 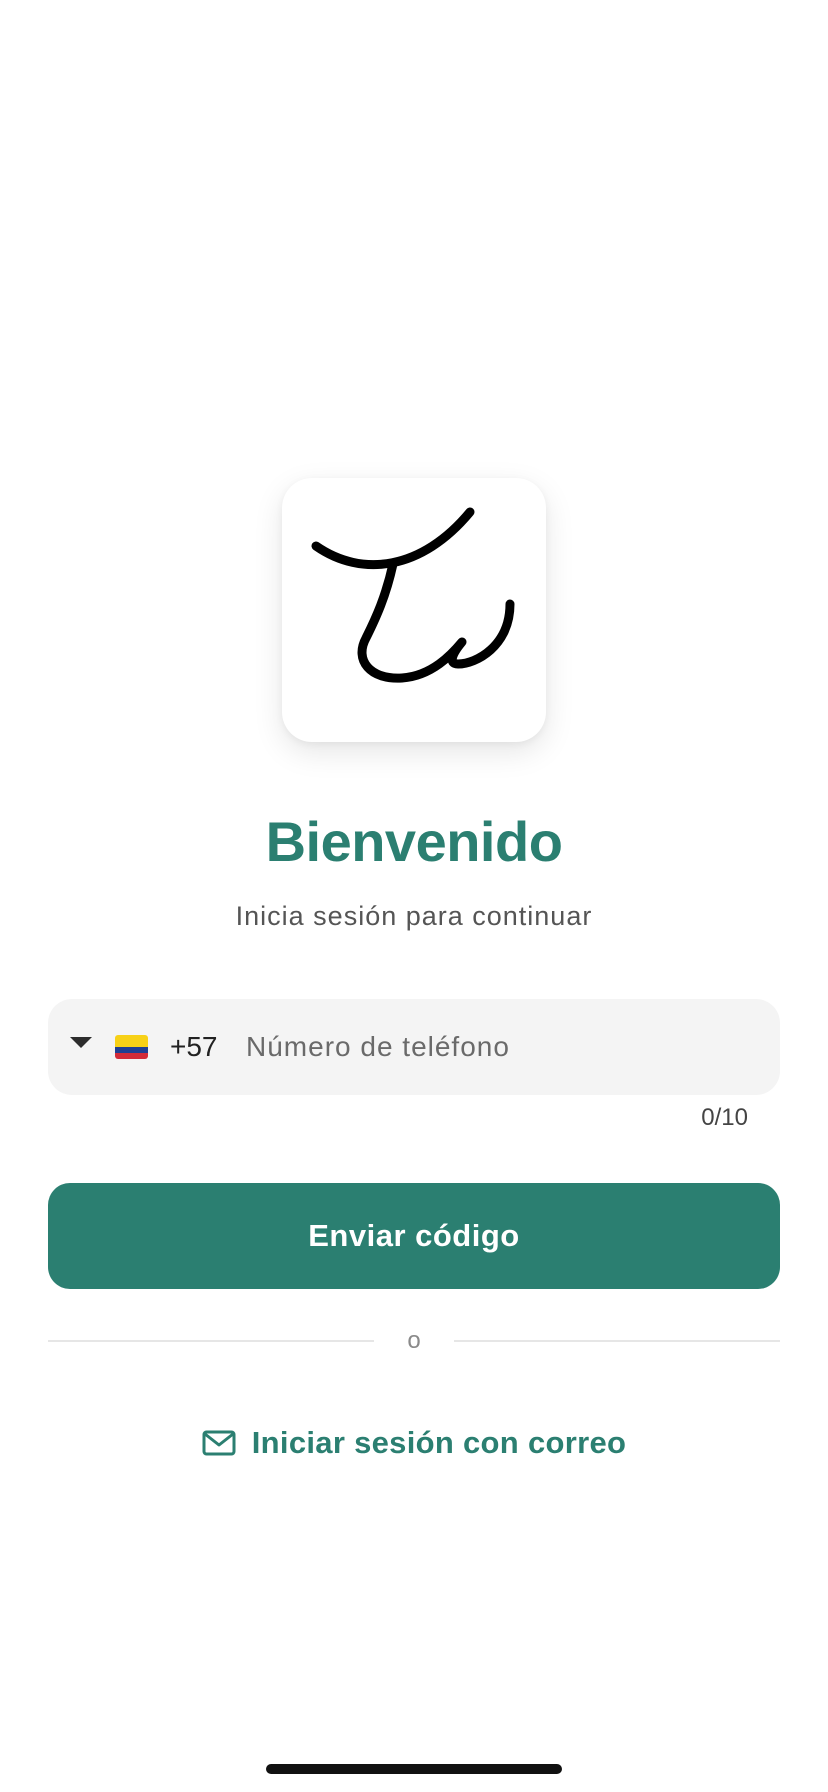 I want to click on divider-right, so click(x=617, y=1341).